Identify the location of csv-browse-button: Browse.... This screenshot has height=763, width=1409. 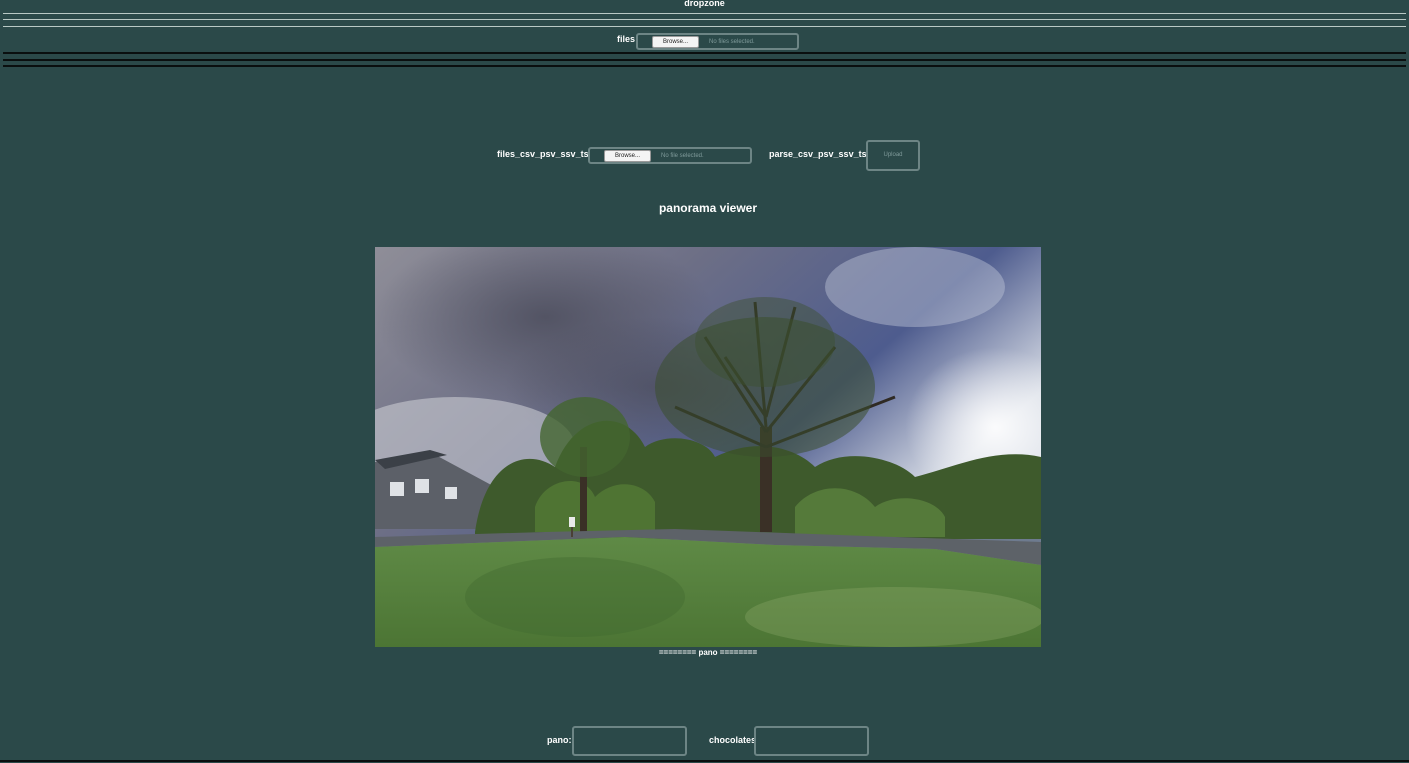
(628, 156).